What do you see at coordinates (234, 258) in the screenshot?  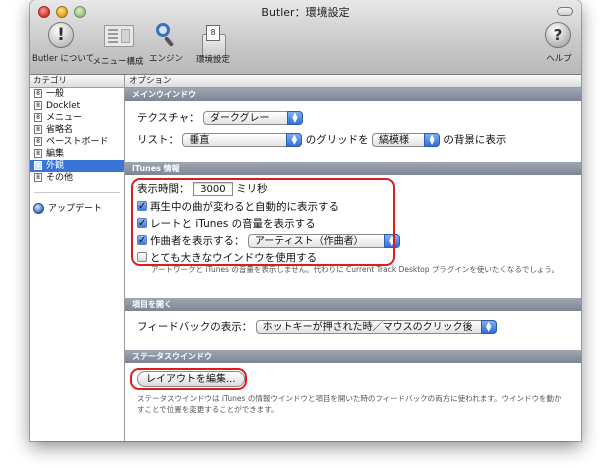 I see `large-window-label: とても大きなウインドウを使用する` at bounding box center [234, 258].